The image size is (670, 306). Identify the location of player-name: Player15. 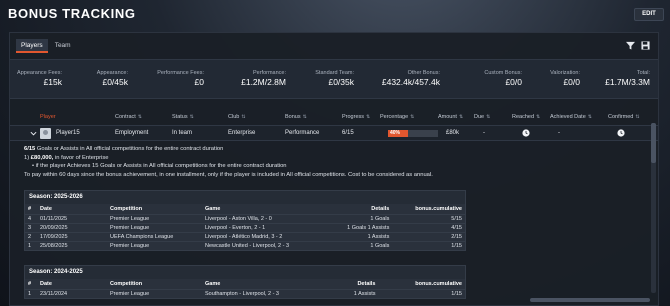
(68, 133).